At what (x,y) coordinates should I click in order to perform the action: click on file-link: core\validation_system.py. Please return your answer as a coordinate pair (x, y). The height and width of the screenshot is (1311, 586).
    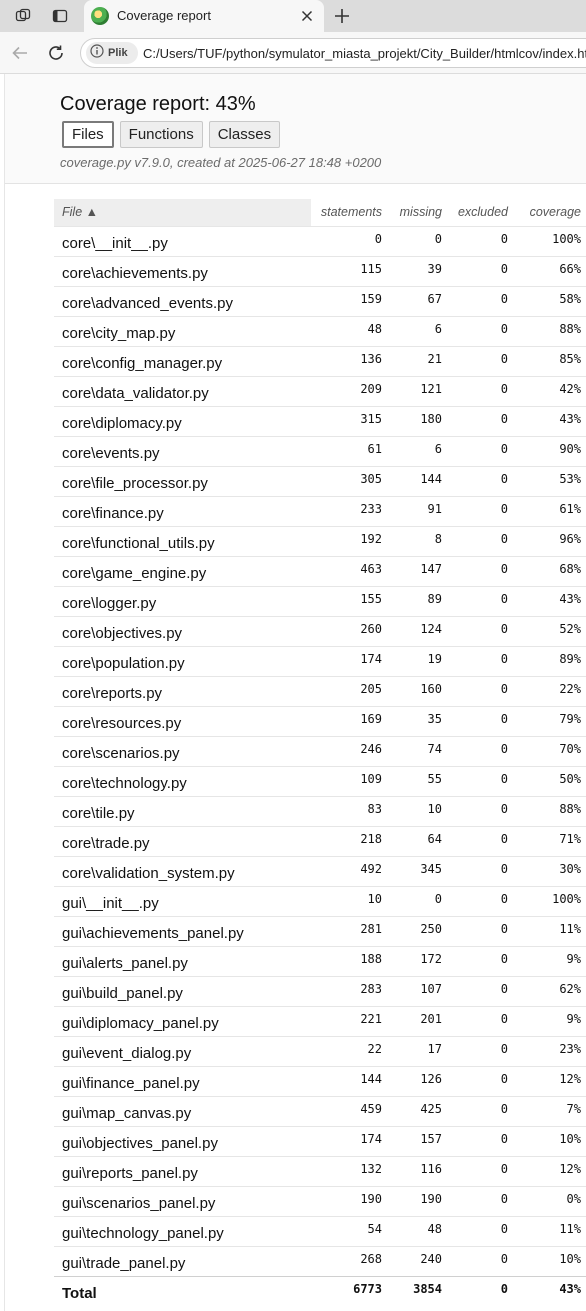
    Looking at the image, I should click on (182, 870).